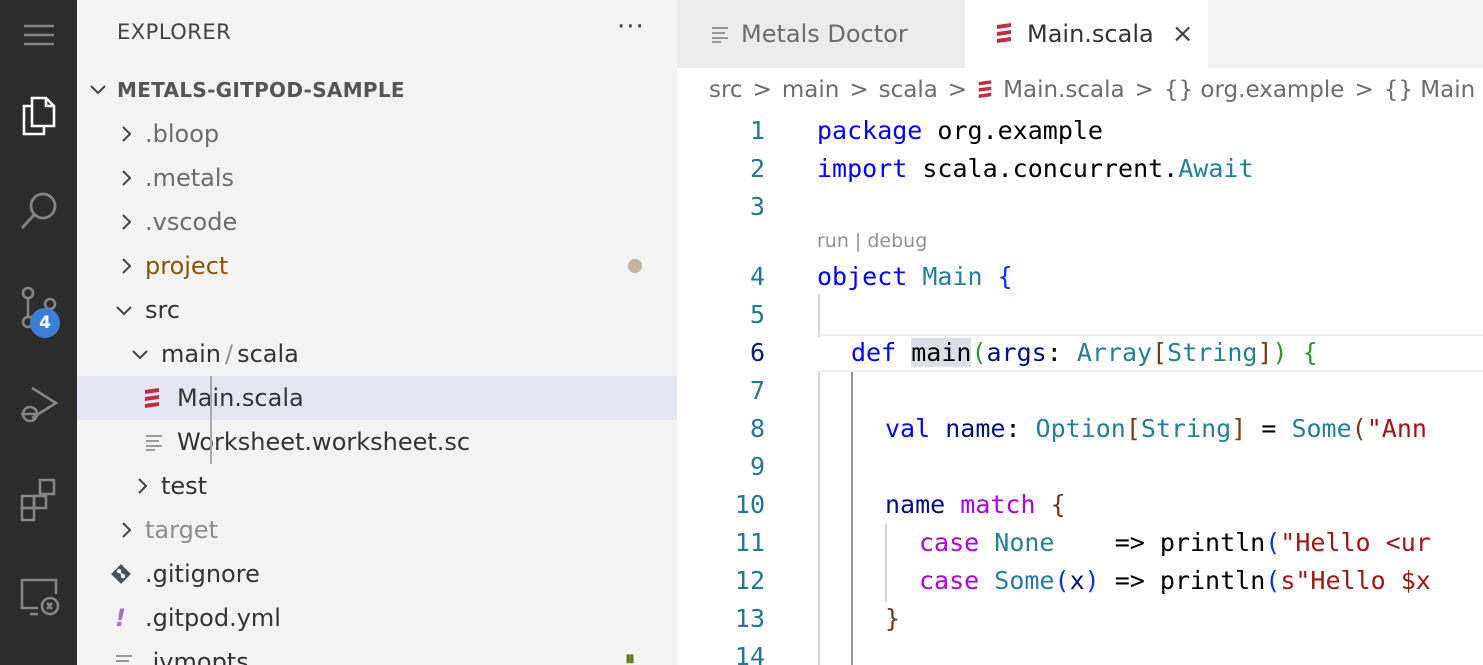  I want to click on equals: =, so click(1269, 428).